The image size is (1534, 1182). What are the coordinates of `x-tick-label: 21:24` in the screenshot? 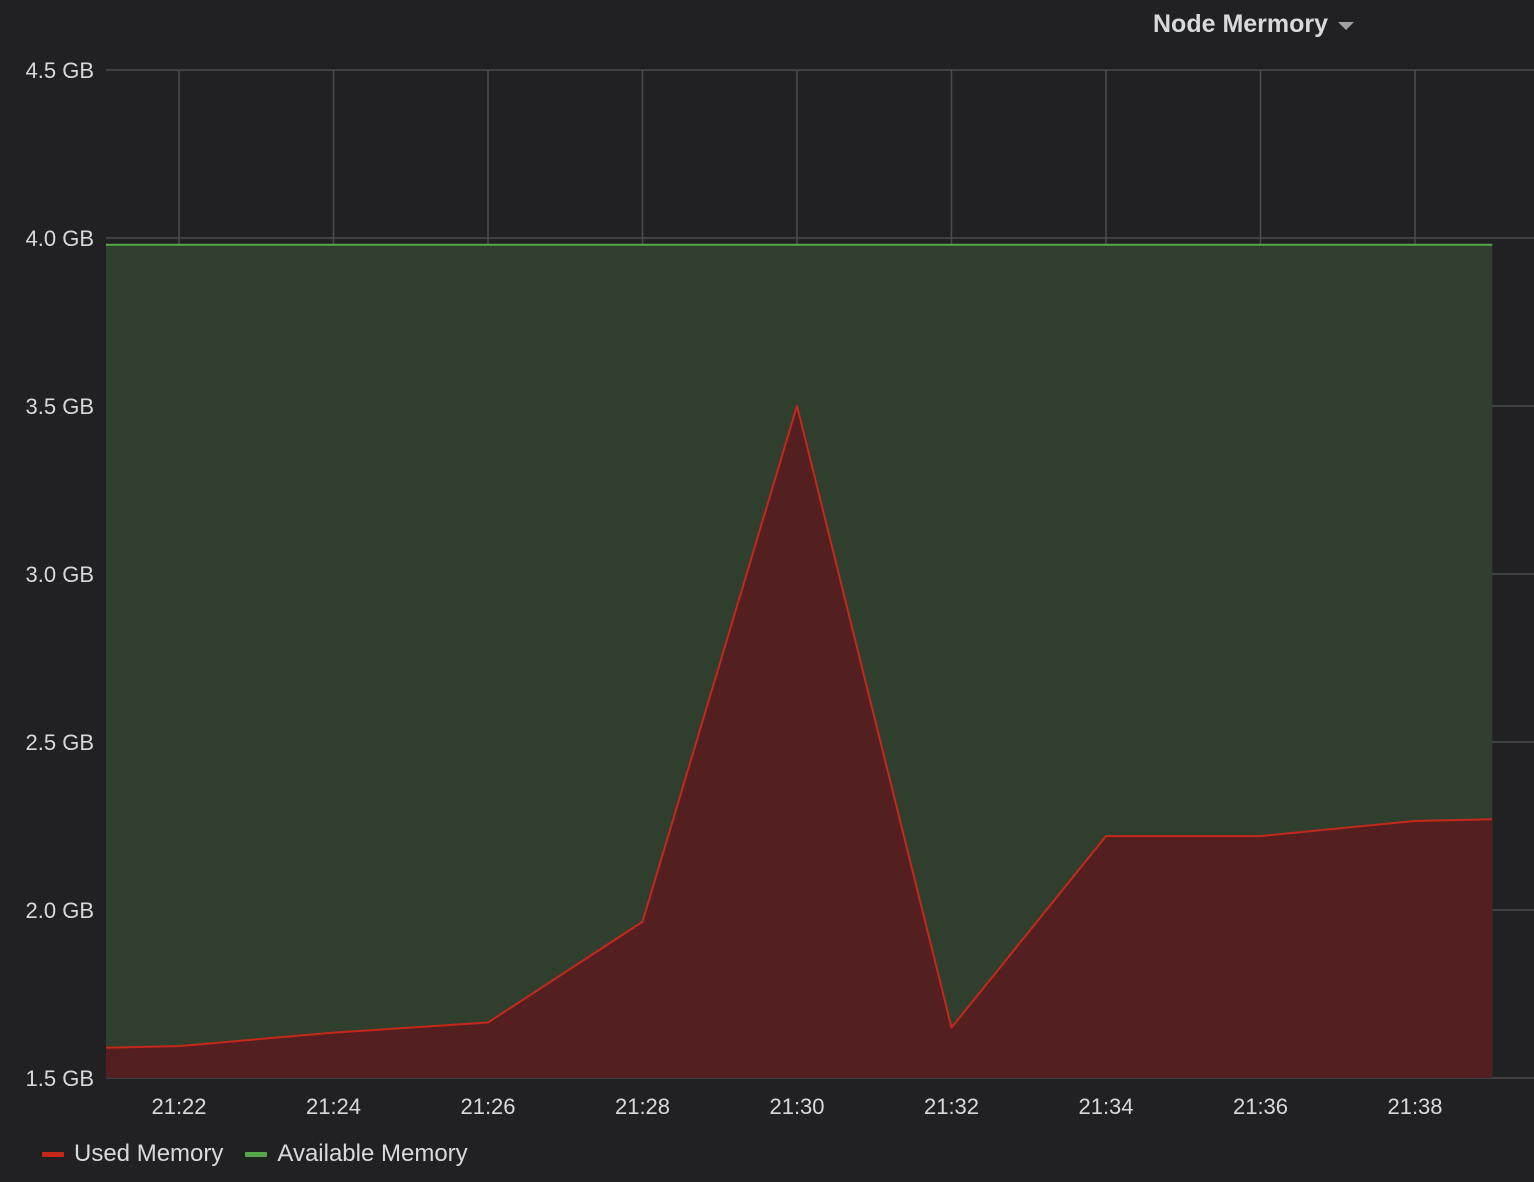 It's located at (333, 1106).